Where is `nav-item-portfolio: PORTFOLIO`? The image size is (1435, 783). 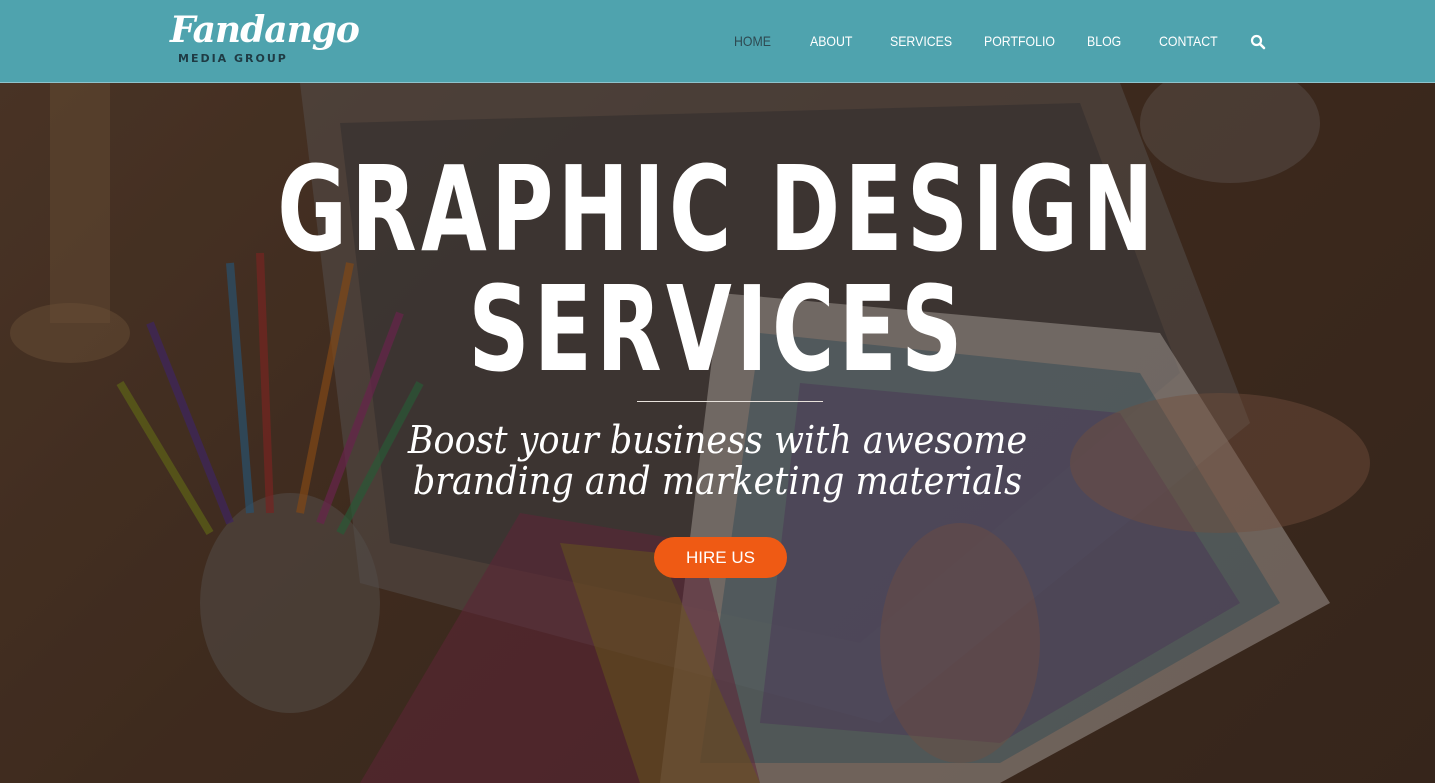 nav-item-portfolio: PORTFOLIO is located at coordinates (1019, 41).